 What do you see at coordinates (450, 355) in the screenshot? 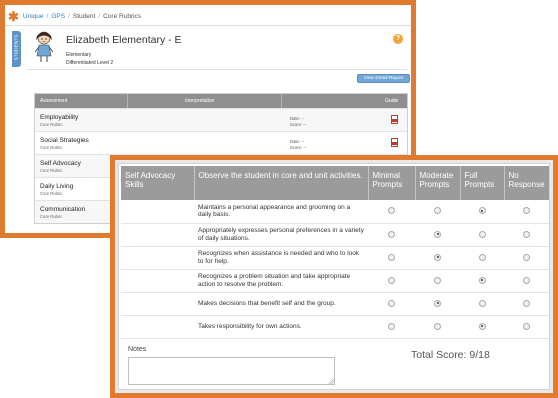
I see `total-score: Total Score: 9/18` at bounding box center [450, 355].